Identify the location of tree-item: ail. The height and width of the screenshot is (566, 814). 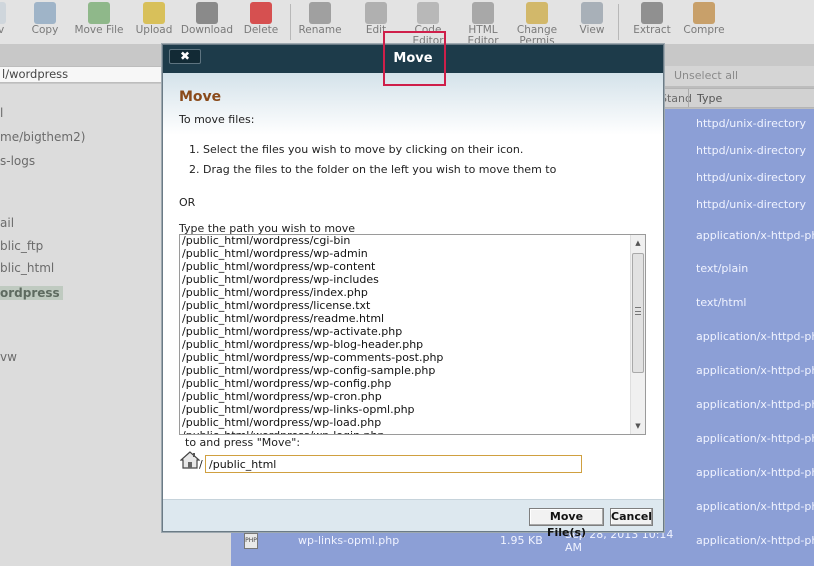
(7, 223).